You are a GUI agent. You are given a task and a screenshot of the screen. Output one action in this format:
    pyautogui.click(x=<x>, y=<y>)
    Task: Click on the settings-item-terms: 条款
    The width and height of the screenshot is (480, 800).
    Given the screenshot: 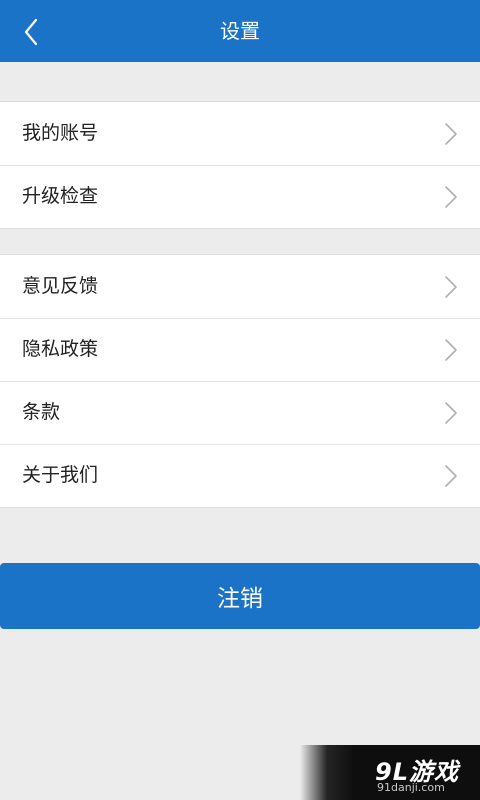 What is the action you would take?
    pyautogui.click(x=240, y=412)
    